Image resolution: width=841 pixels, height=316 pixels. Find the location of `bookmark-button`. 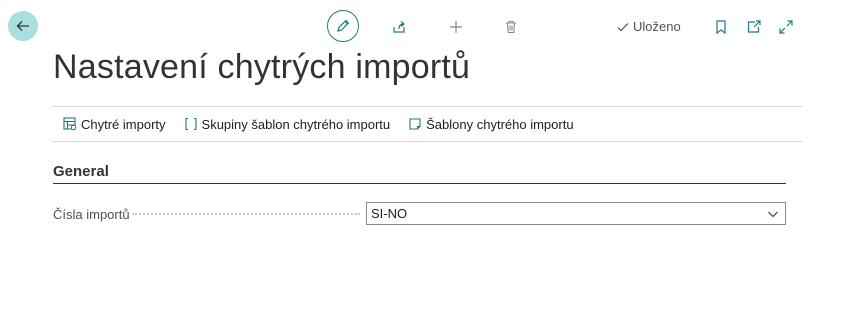

bookmark-button is located at coordinates (721, 27).